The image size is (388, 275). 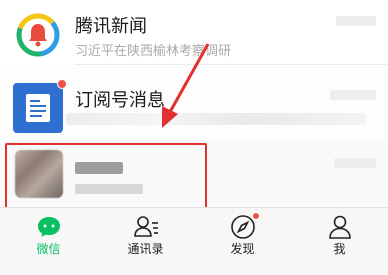 I want to click on tab-chats: 微信, so click(x=48, y=241).